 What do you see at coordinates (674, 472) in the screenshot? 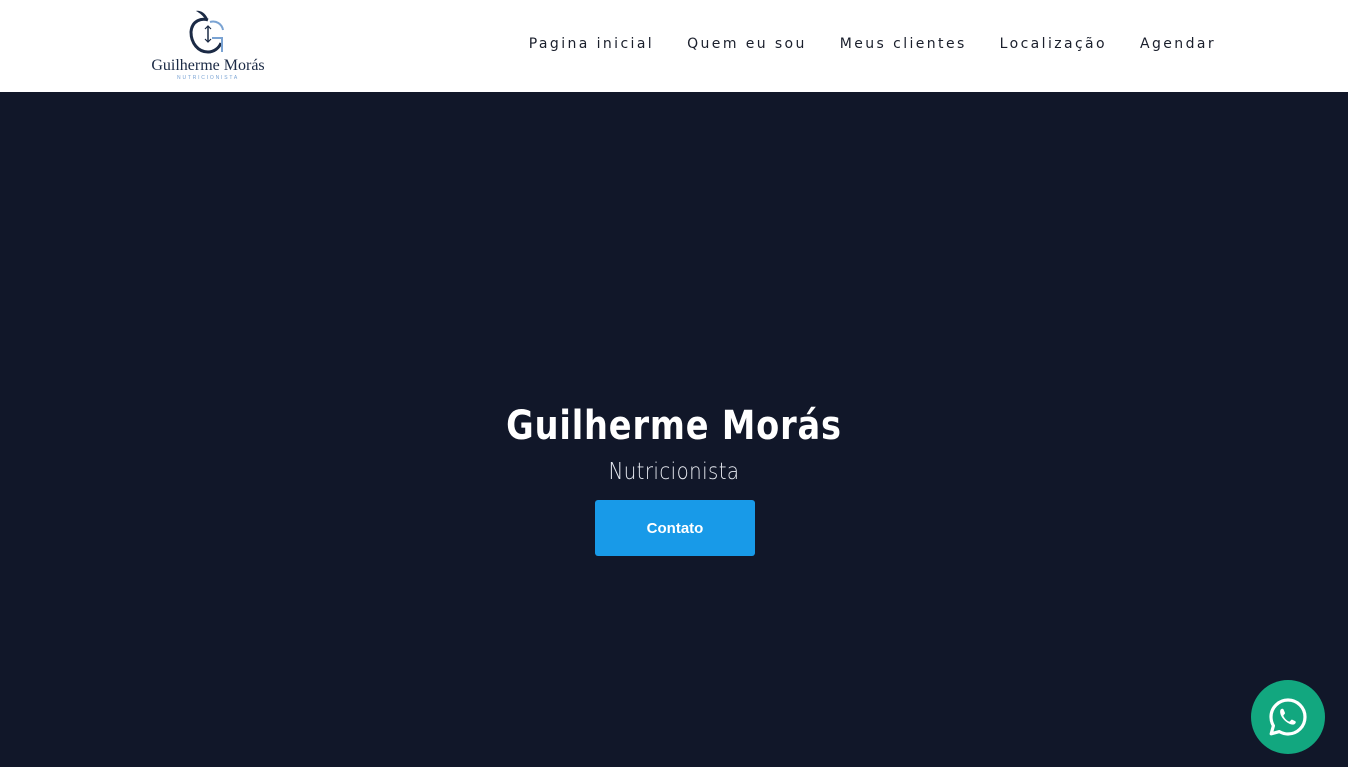
I see `hero-subtitle: Nutricionista` at bounding box center [674, 472].